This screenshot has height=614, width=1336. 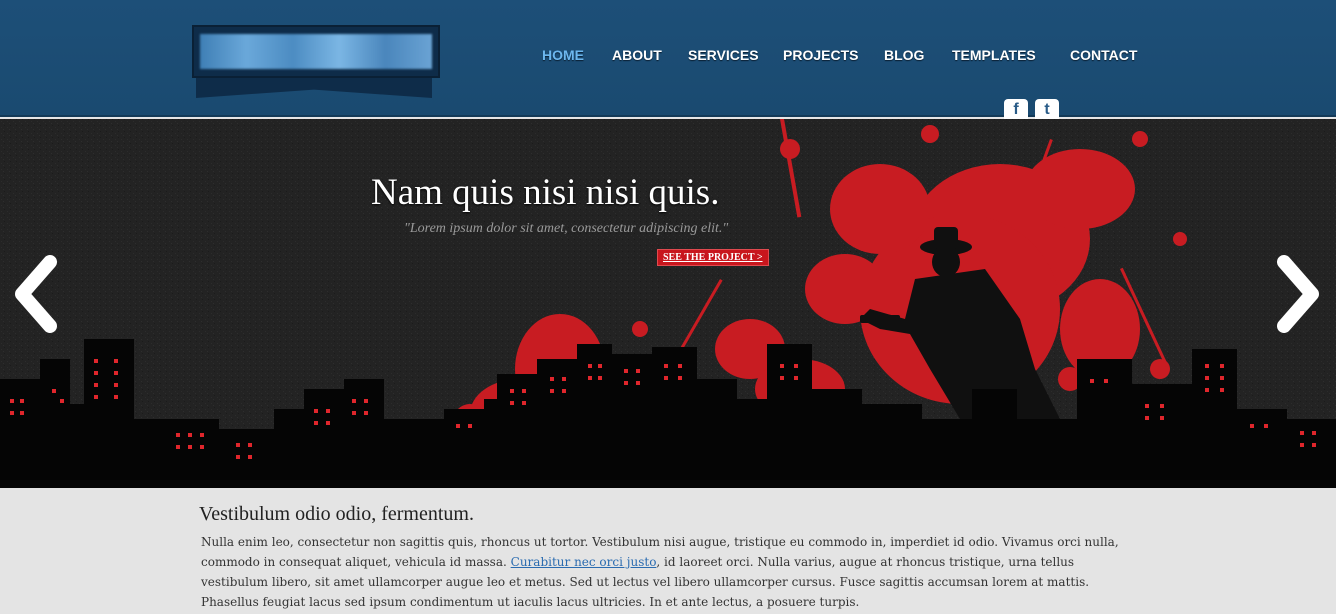 What do you see at coordinates (336, 514) in the screenshot?
I see `content-heading: Vestibulum odio odio, fermentum.` at bounding box center [336, 514].